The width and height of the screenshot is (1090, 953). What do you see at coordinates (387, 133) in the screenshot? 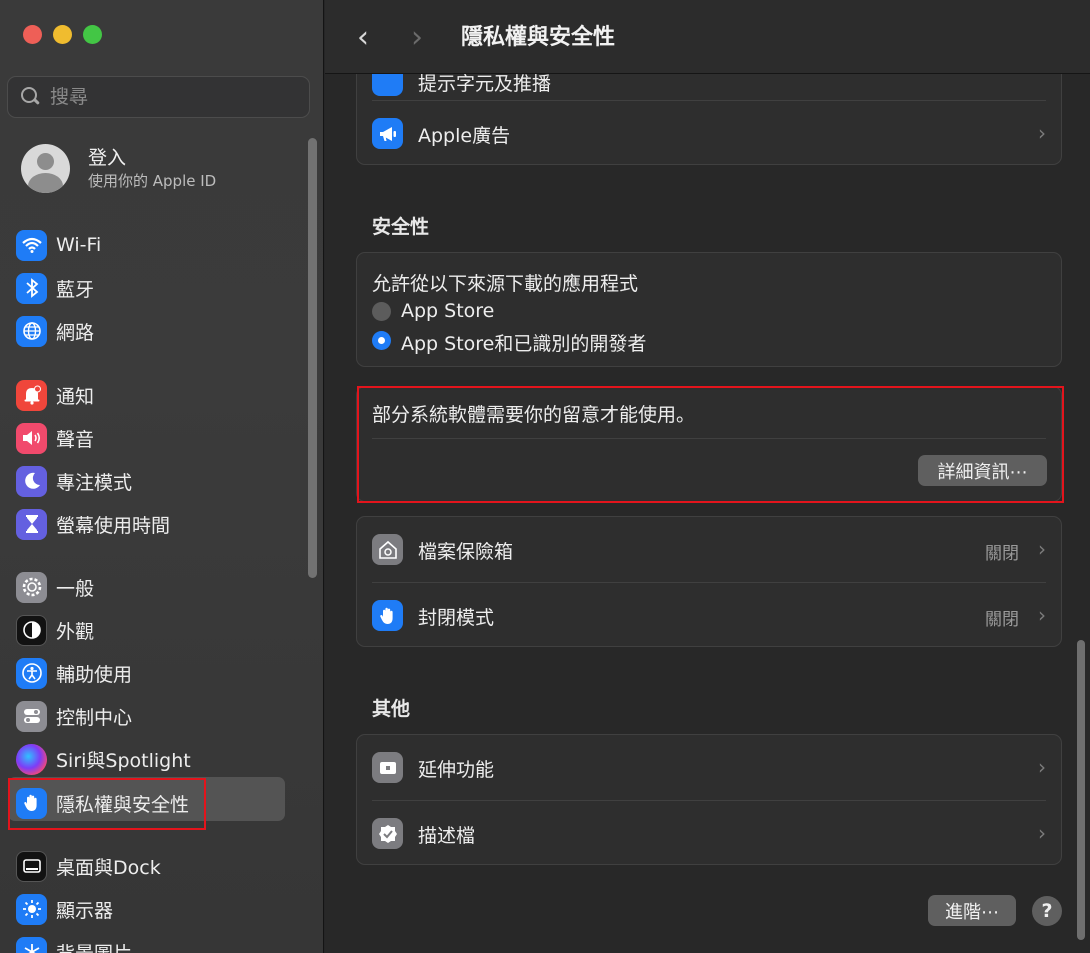
I see `megaphone-icon` at bounding box center [387, 133].